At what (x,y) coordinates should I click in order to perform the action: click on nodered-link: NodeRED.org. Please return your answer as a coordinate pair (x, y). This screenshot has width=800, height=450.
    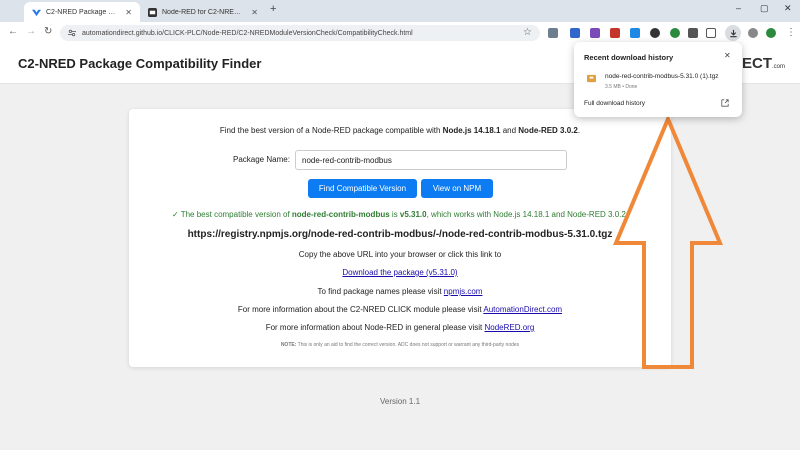
    Looking at the image, I should click on (509, 327).